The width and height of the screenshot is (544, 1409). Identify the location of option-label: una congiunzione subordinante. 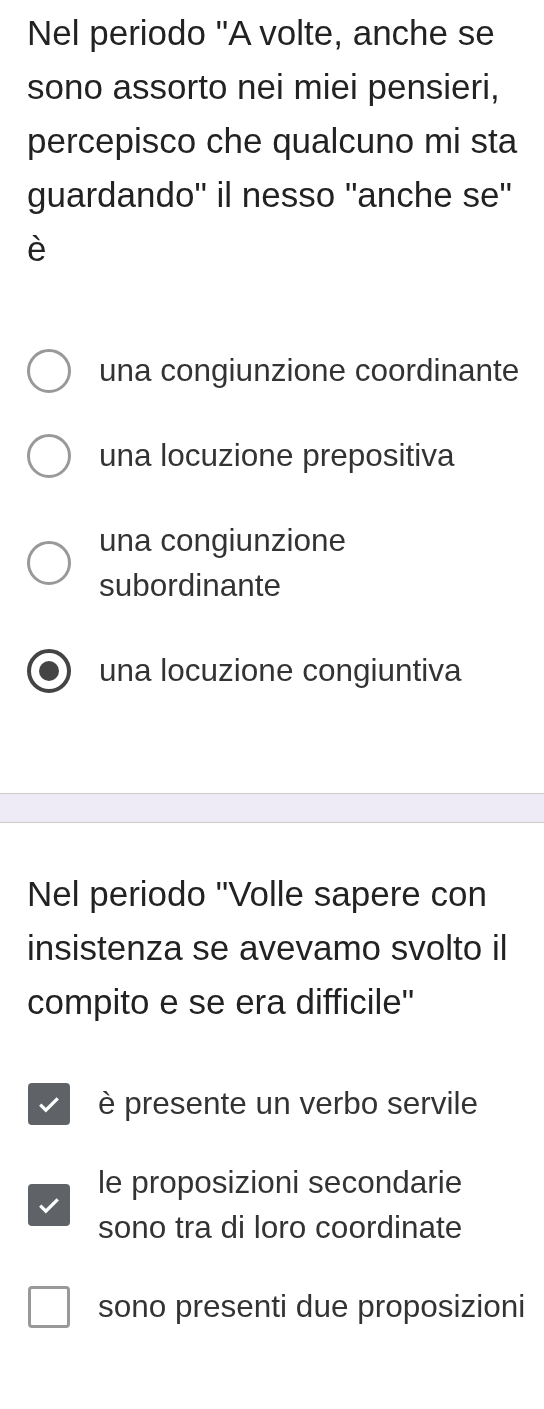
(223, 563).